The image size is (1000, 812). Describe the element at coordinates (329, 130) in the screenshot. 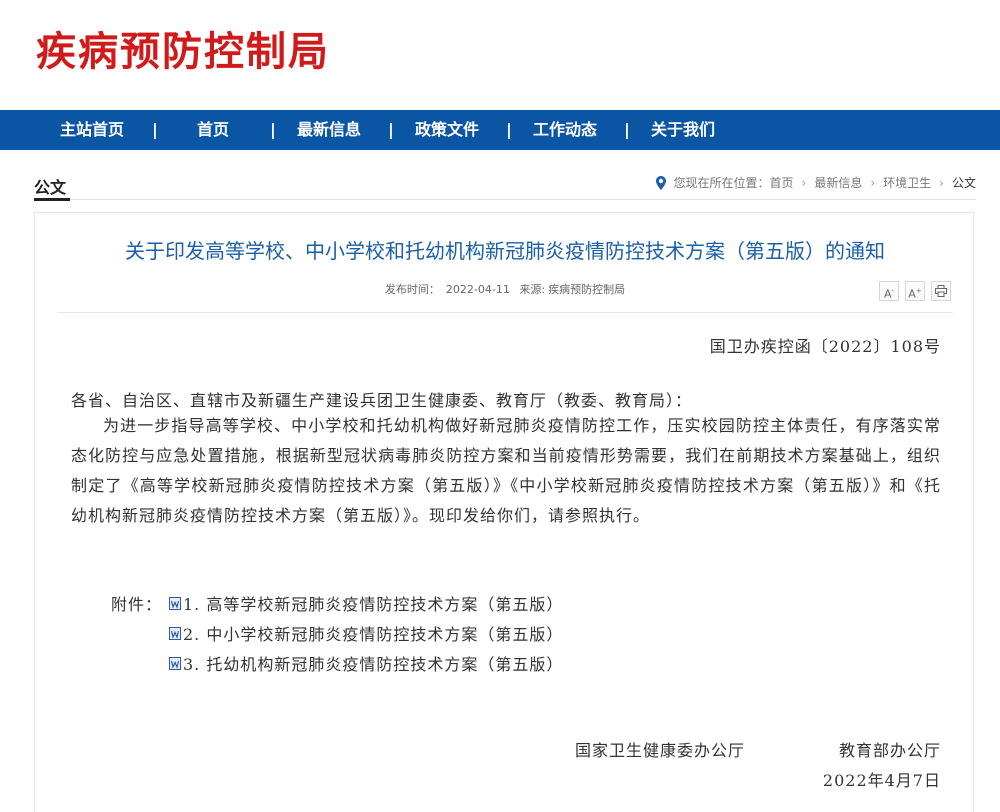

I see `nav-item-latest-info: 最新信息` at that location.